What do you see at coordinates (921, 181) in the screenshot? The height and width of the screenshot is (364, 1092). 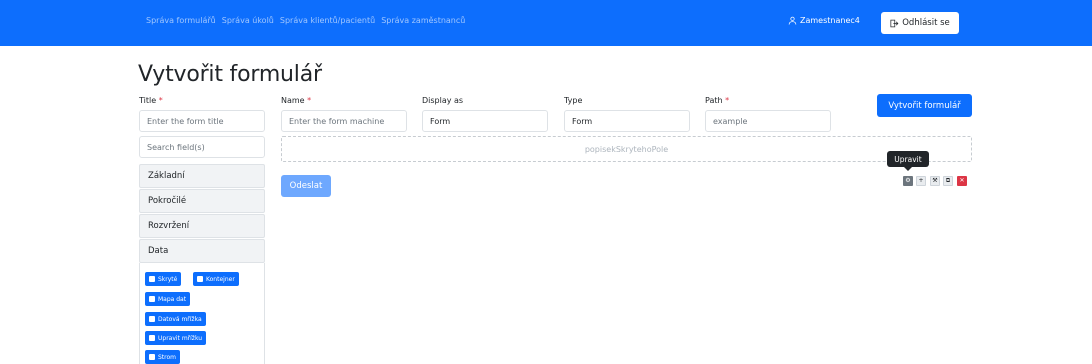 I see `move-icon: +` at bounding box center [921, 181].